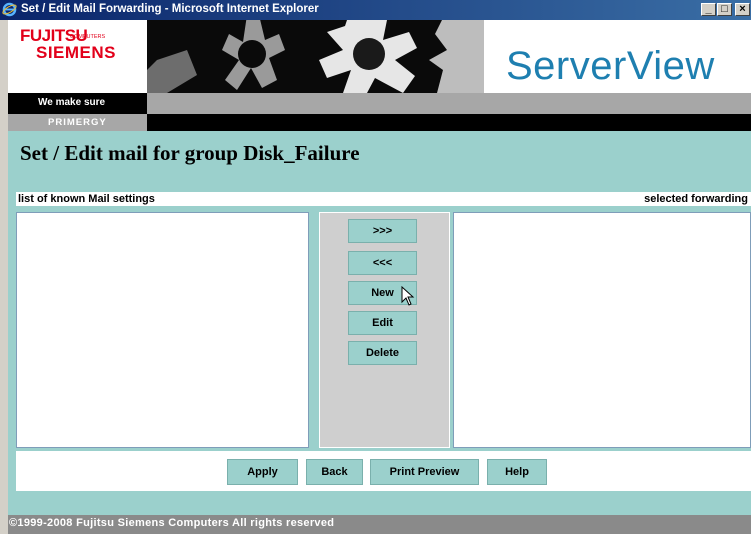 This screenshot has width=751, height=534. Describe the element at coordinates (708, 9) in the screenshot. I see `minimize-button: _` at that location.